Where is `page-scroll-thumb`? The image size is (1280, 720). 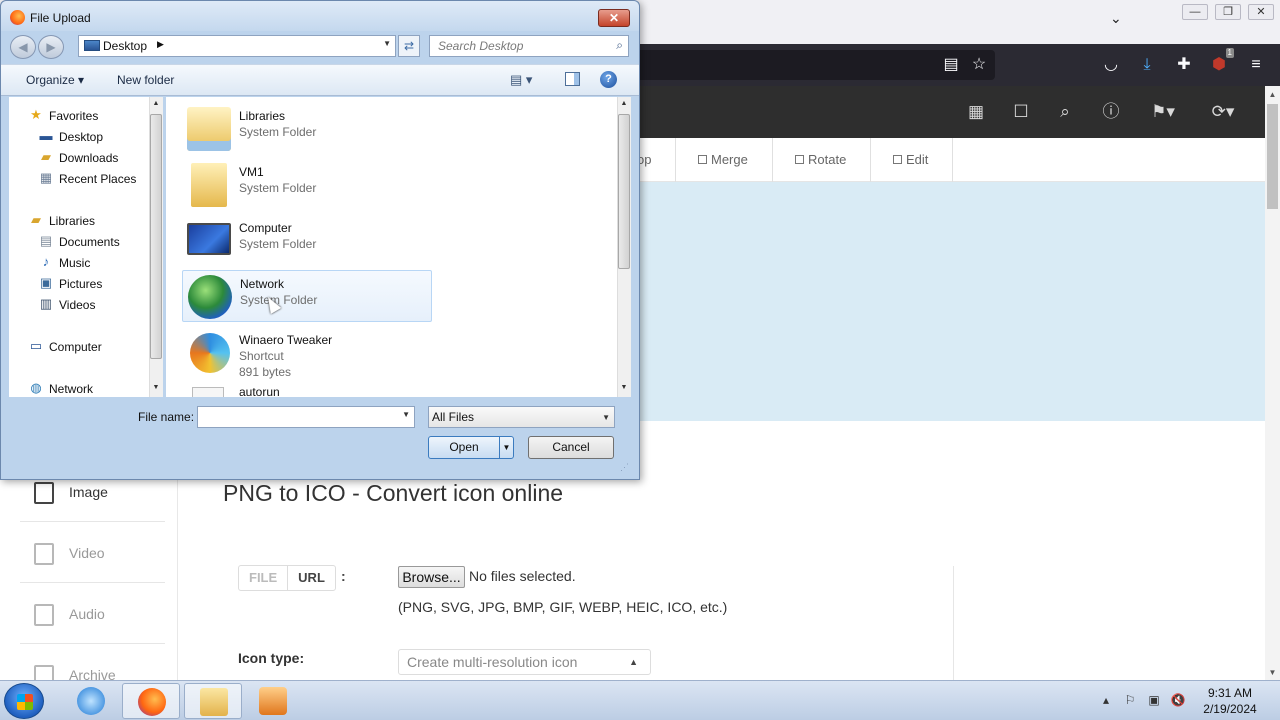 page-scroll-thumb is located at coordinates (1272, 156).